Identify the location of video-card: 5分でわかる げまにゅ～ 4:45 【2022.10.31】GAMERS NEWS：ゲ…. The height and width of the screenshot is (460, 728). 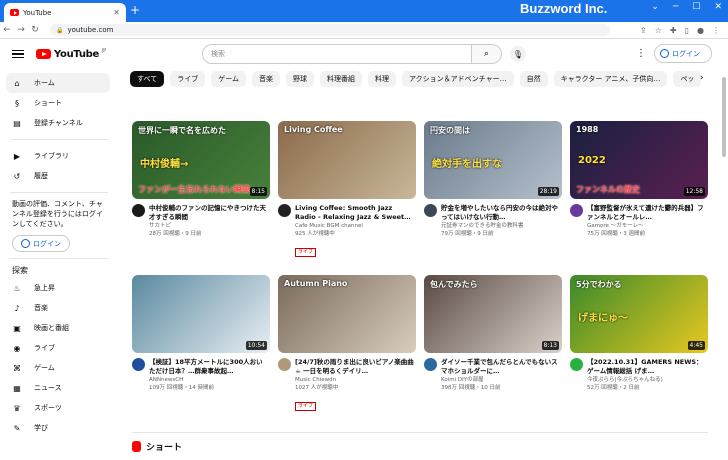
(639, 333).